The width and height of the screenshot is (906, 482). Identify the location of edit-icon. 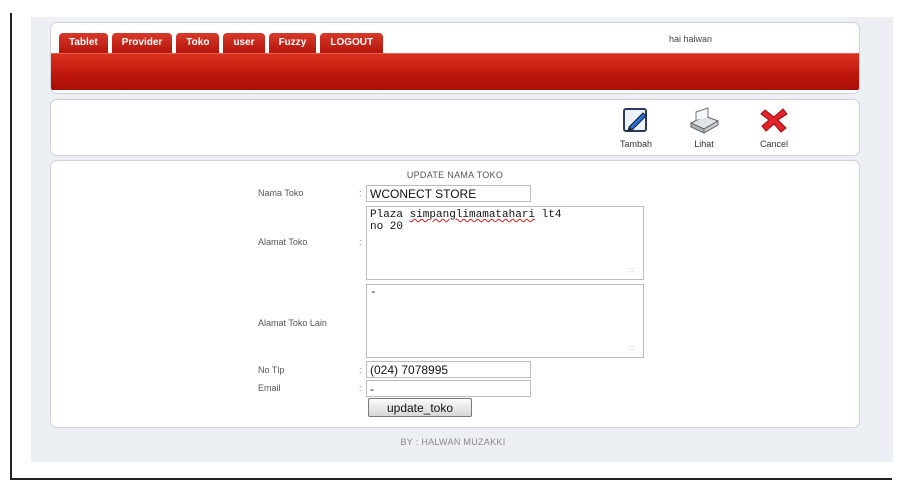
(635, 120).